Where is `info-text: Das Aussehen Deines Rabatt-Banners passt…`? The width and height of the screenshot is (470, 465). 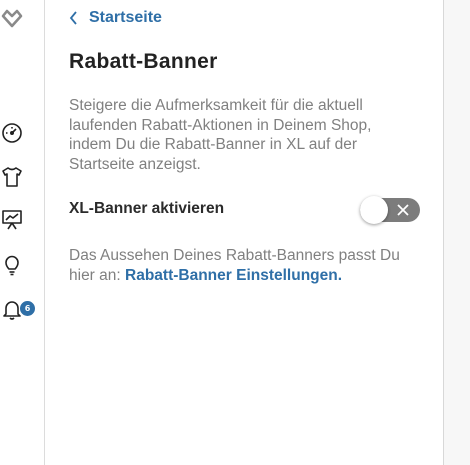 info-text: Das Aussehen Deines Rabatt-Banners passt… is located at coordinates (246, 265).